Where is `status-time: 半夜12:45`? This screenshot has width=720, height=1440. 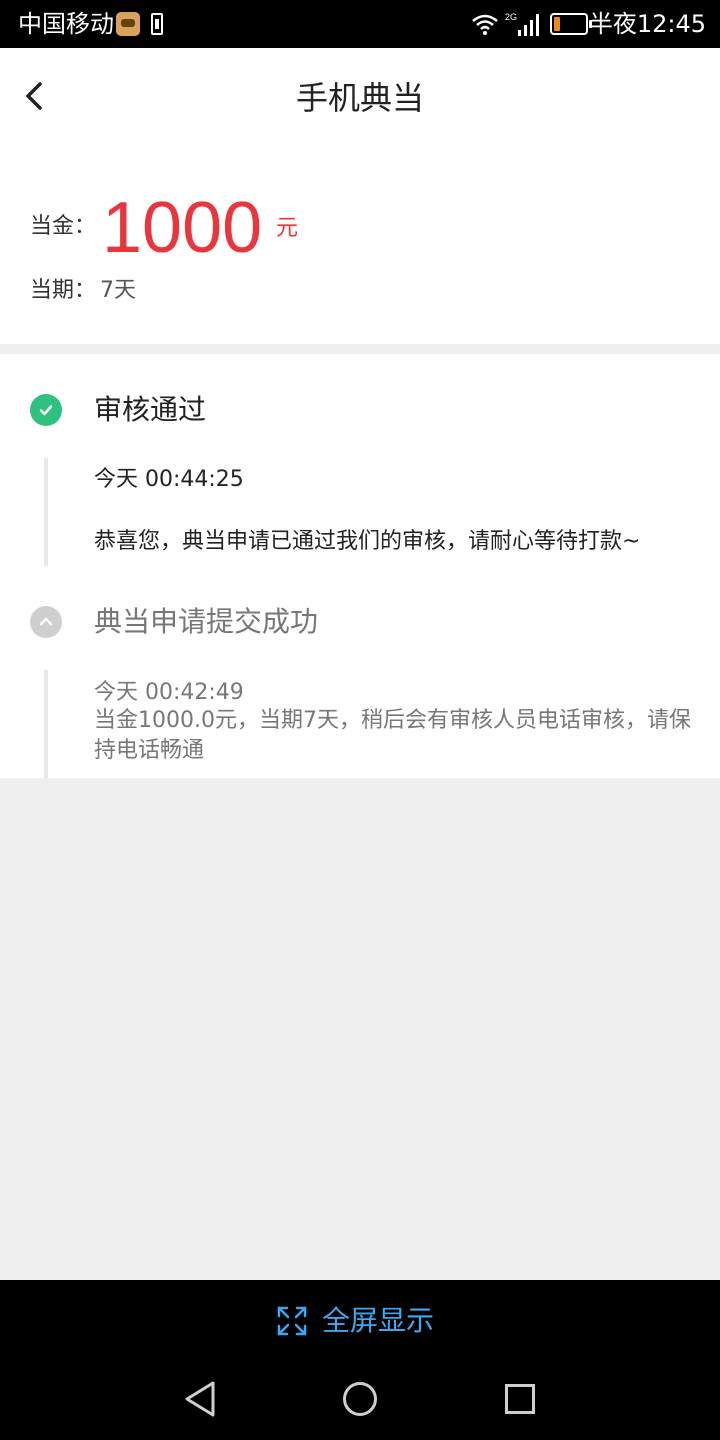 status-time: 半夜12:45 is located at coordinates (647, 24).